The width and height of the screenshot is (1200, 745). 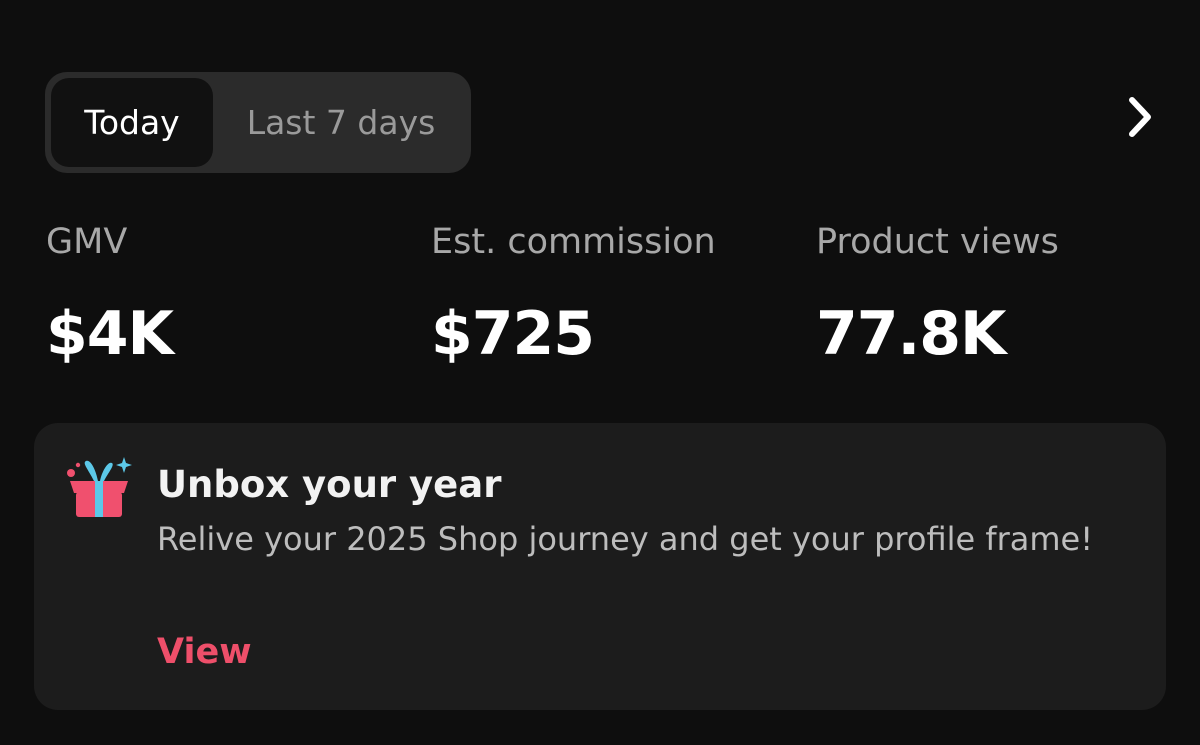 What do you see at coordinates (573, 242) in the screenshot?
I see `metric-label: Est. commission` at bounding box center [573, 242].